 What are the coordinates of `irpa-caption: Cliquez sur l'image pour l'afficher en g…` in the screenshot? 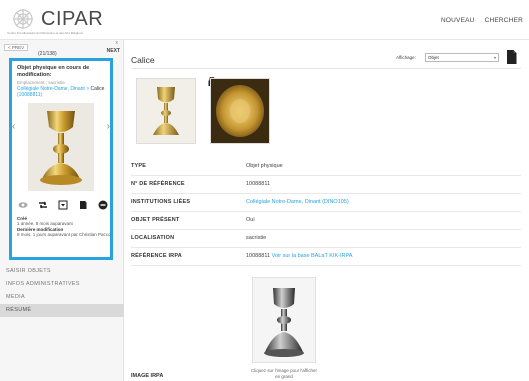 It's located at (284, 373).